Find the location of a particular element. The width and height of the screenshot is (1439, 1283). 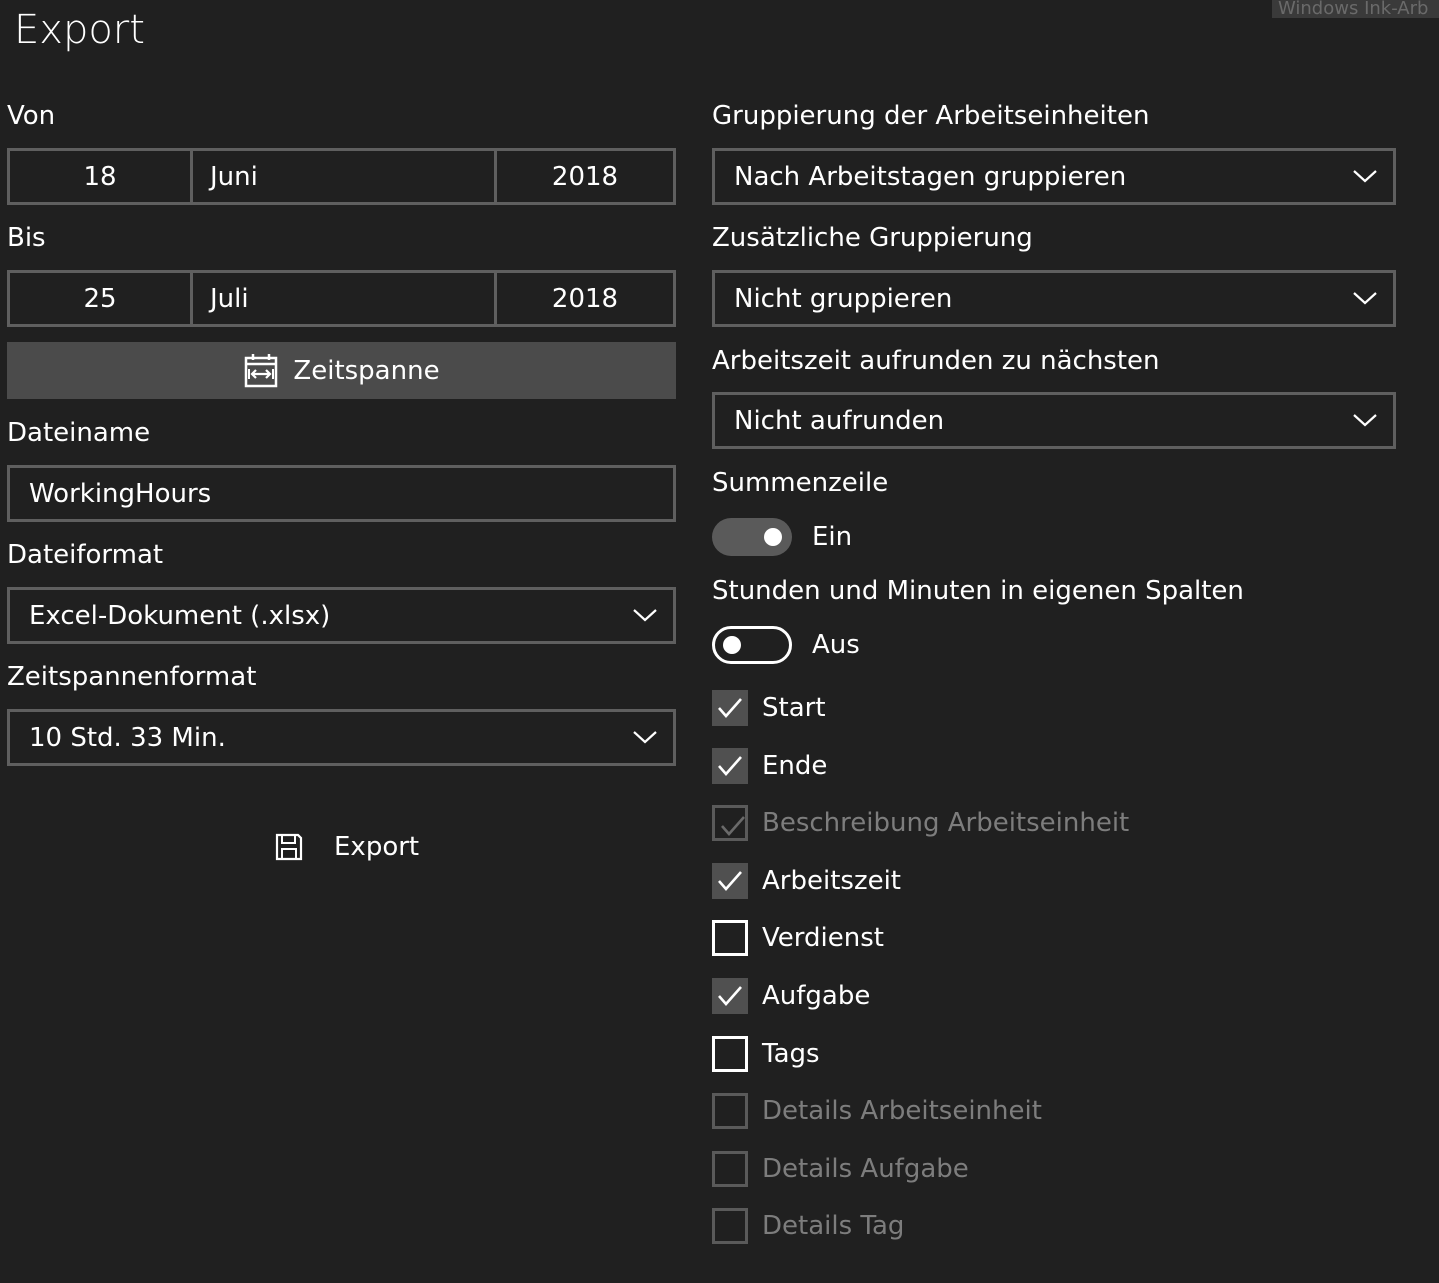

checkbox-label: Ende is located at coordinates (795, 766).